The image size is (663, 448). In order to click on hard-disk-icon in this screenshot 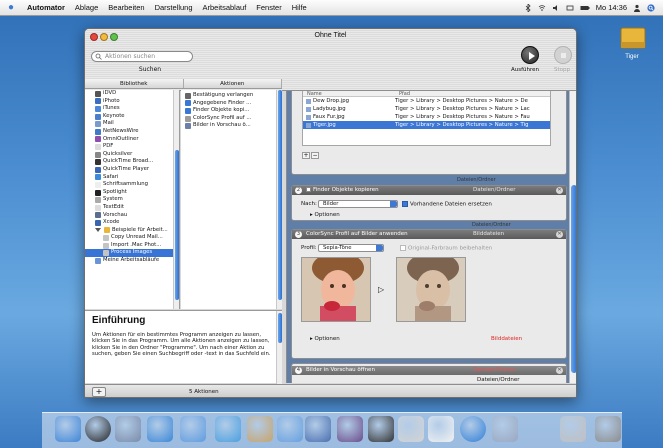, I will do `click(633, 38)`.